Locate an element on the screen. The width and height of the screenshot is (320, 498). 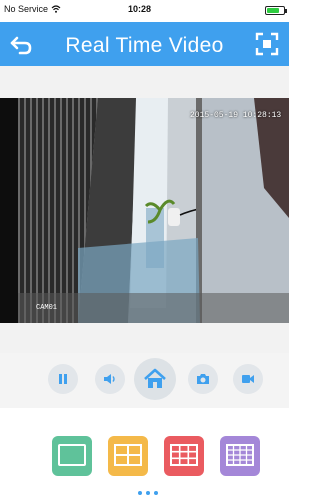
video-timestamp: 2015-05-19 10:28:13 is located at coordinates (236, 115).